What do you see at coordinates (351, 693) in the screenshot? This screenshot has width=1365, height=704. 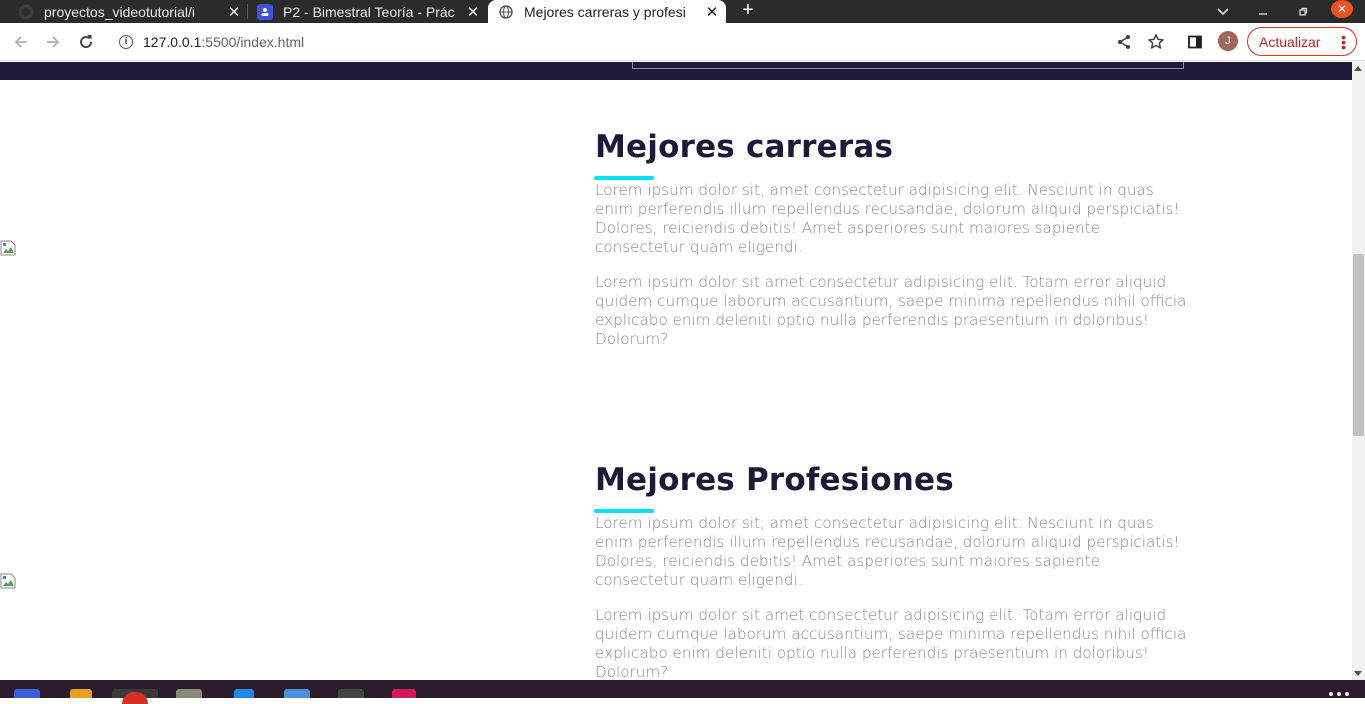 I see `terminal-app-icon` at bounding box center [351, 693].